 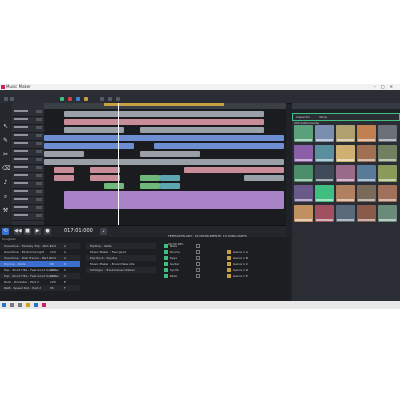 I want to click on record-icon: ●, so click(x=47, y=231).